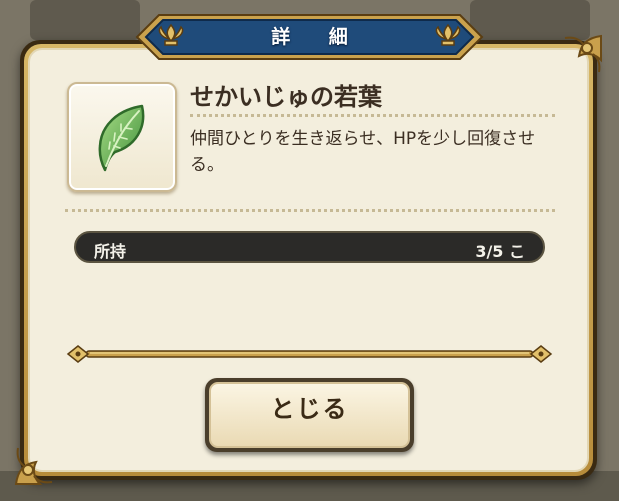  What do you see at coordinates (363, 152) in the screenshot?
I see `item-description: 仲間ひとりを生き返らせ、HPを少し回復させる。` at bounding box center [363, 152].